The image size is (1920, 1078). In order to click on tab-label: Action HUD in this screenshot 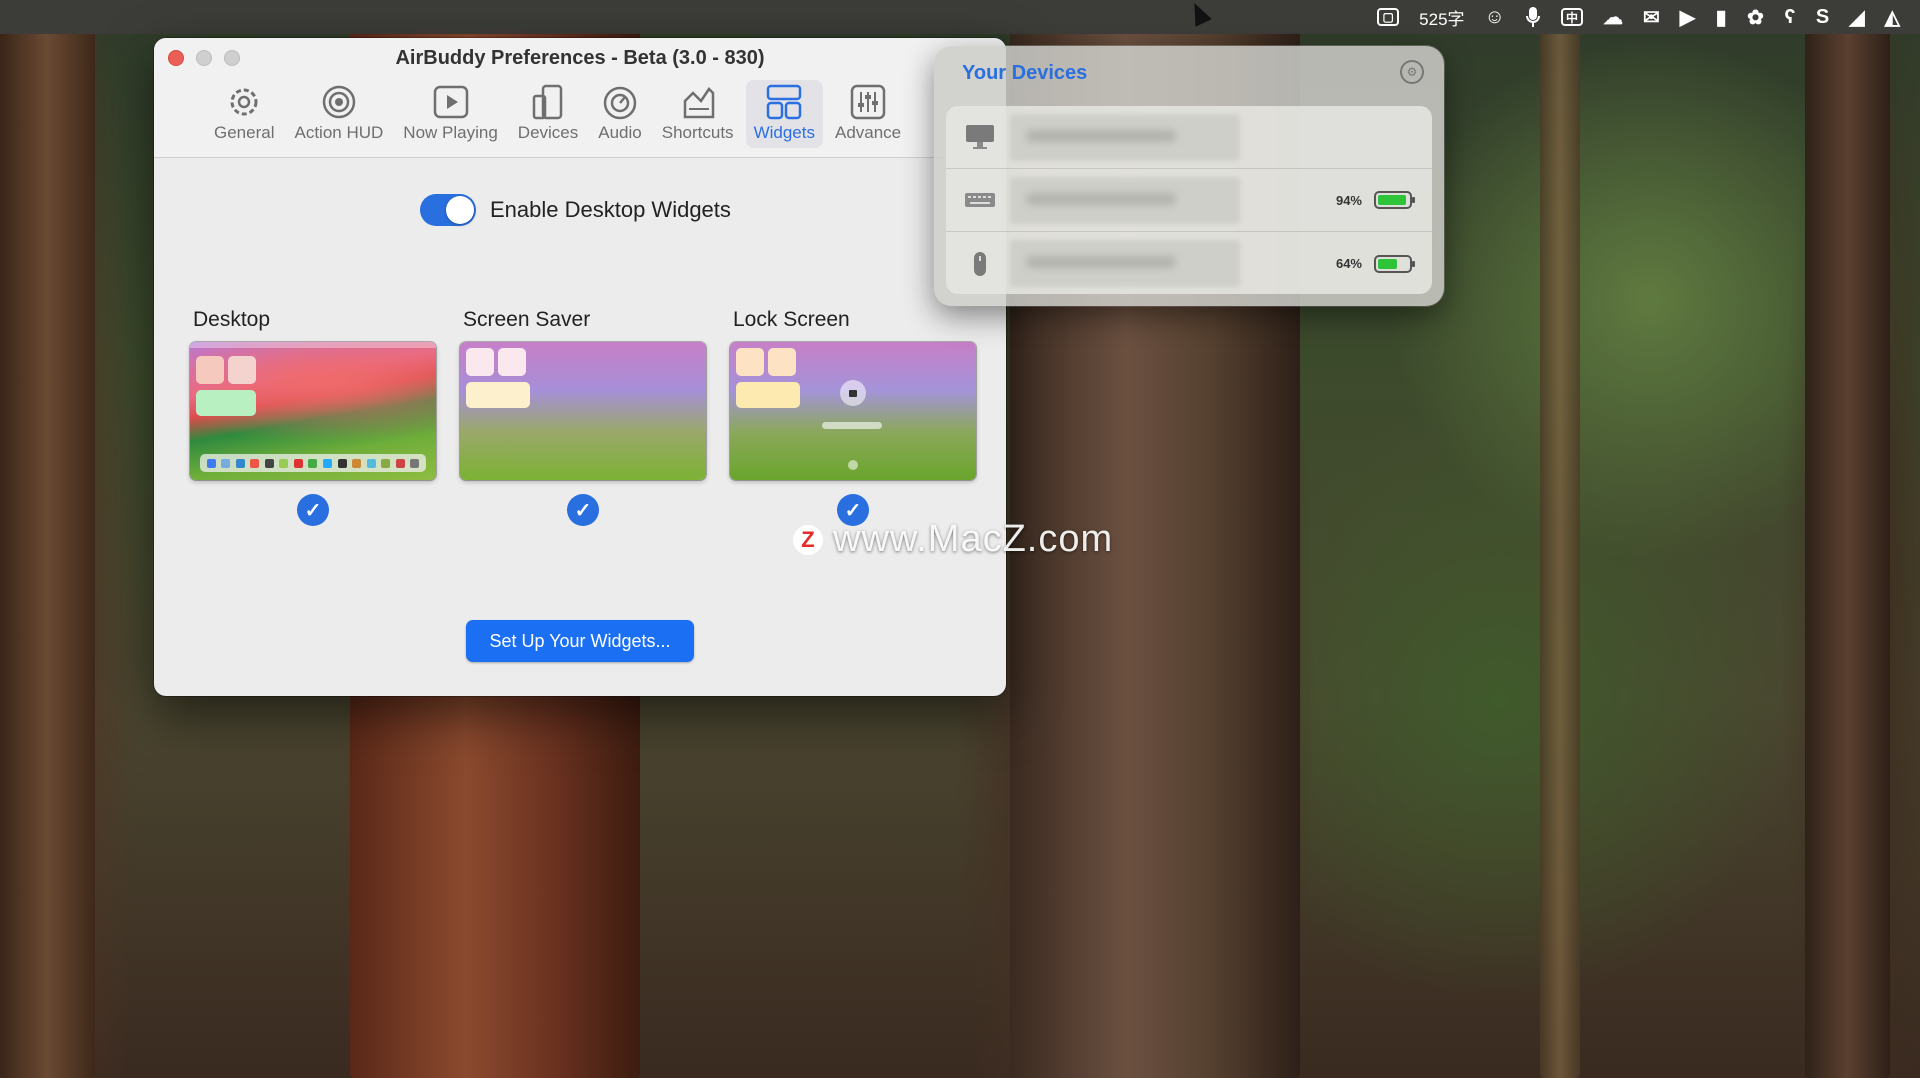, I will do `click(339, 132)`.